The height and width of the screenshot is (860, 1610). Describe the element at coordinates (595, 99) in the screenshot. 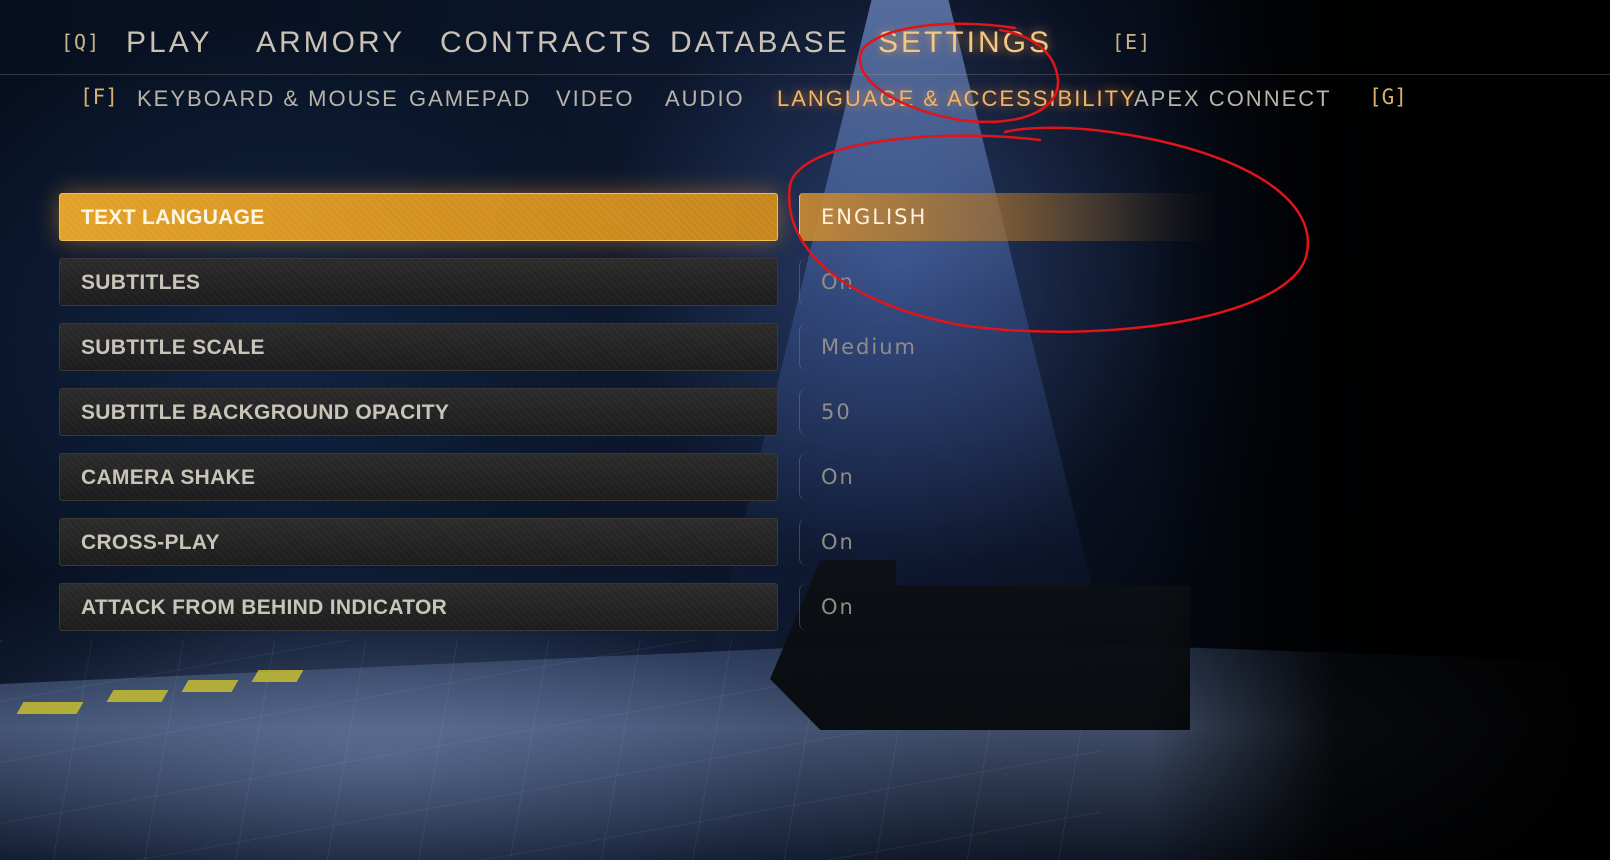

I see `subtab-video: VIDEO` at that location.